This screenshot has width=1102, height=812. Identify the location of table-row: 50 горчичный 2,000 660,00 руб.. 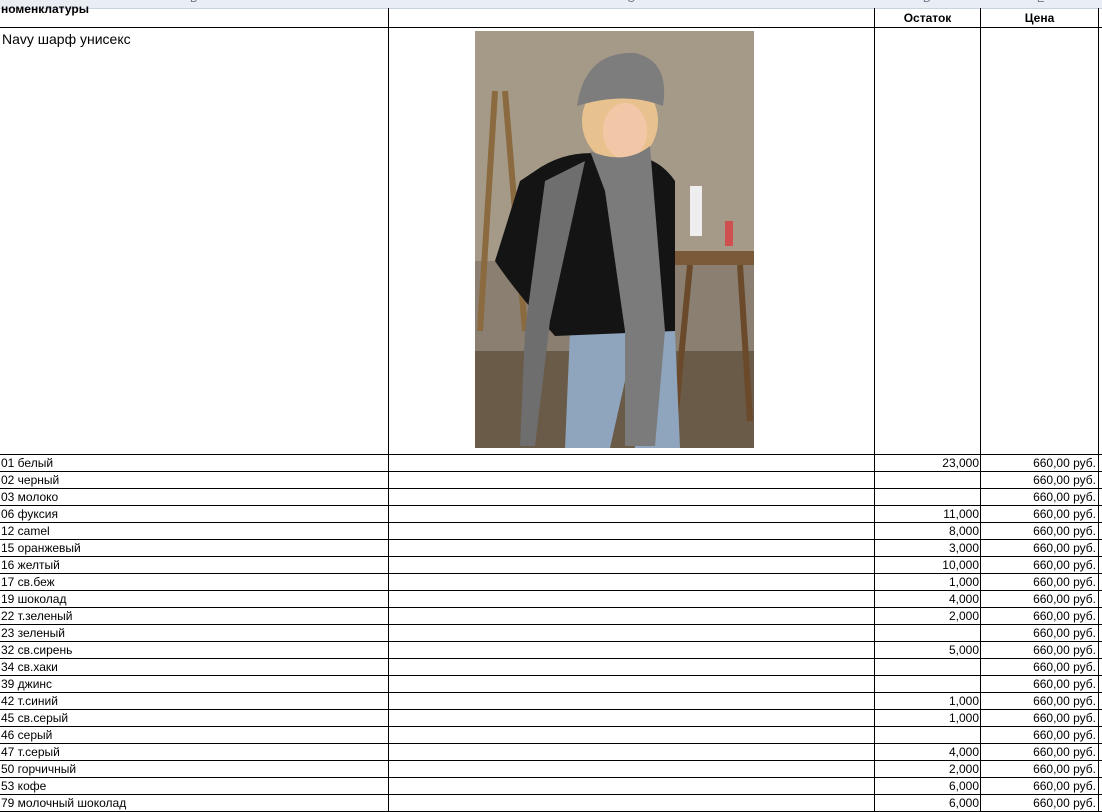
(551, 769).